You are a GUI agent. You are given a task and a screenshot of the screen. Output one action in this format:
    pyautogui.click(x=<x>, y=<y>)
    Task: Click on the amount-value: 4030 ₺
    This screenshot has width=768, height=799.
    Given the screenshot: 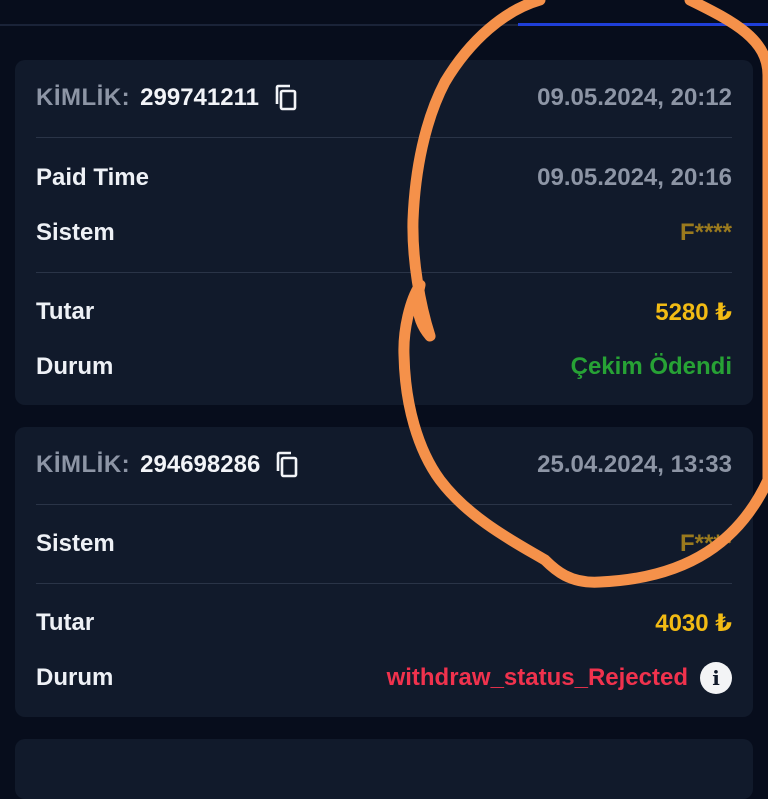 What is the action you would take?
    pyautogui.click(x=693, y=623)
    